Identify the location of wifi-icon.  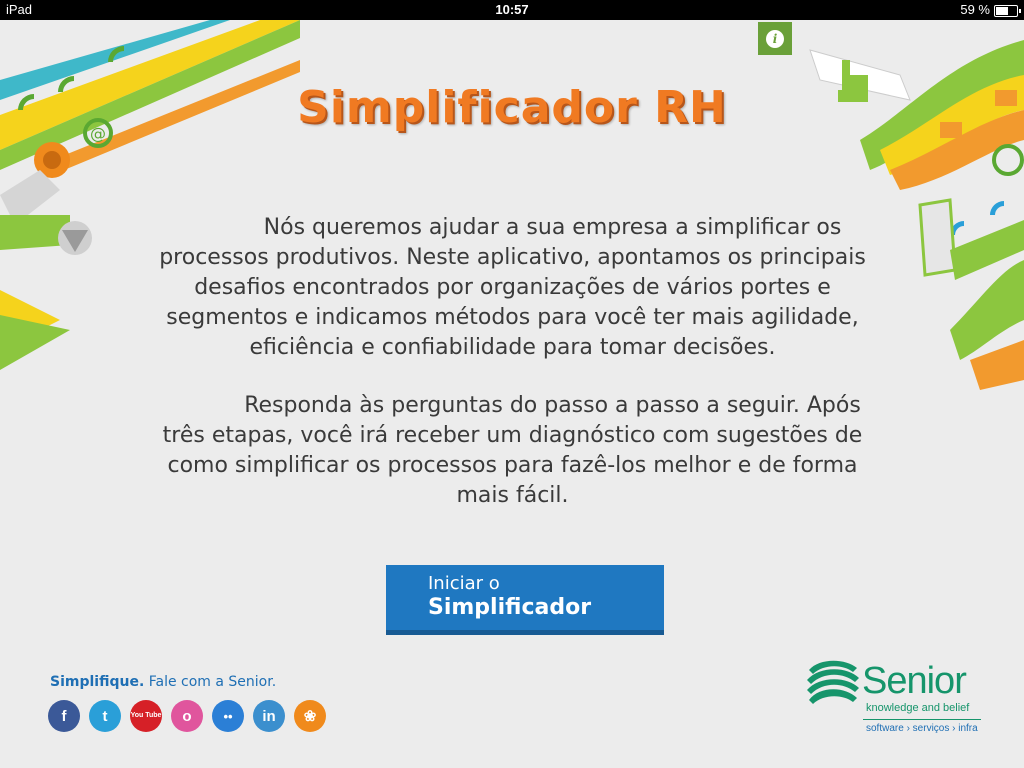
(977, 218).